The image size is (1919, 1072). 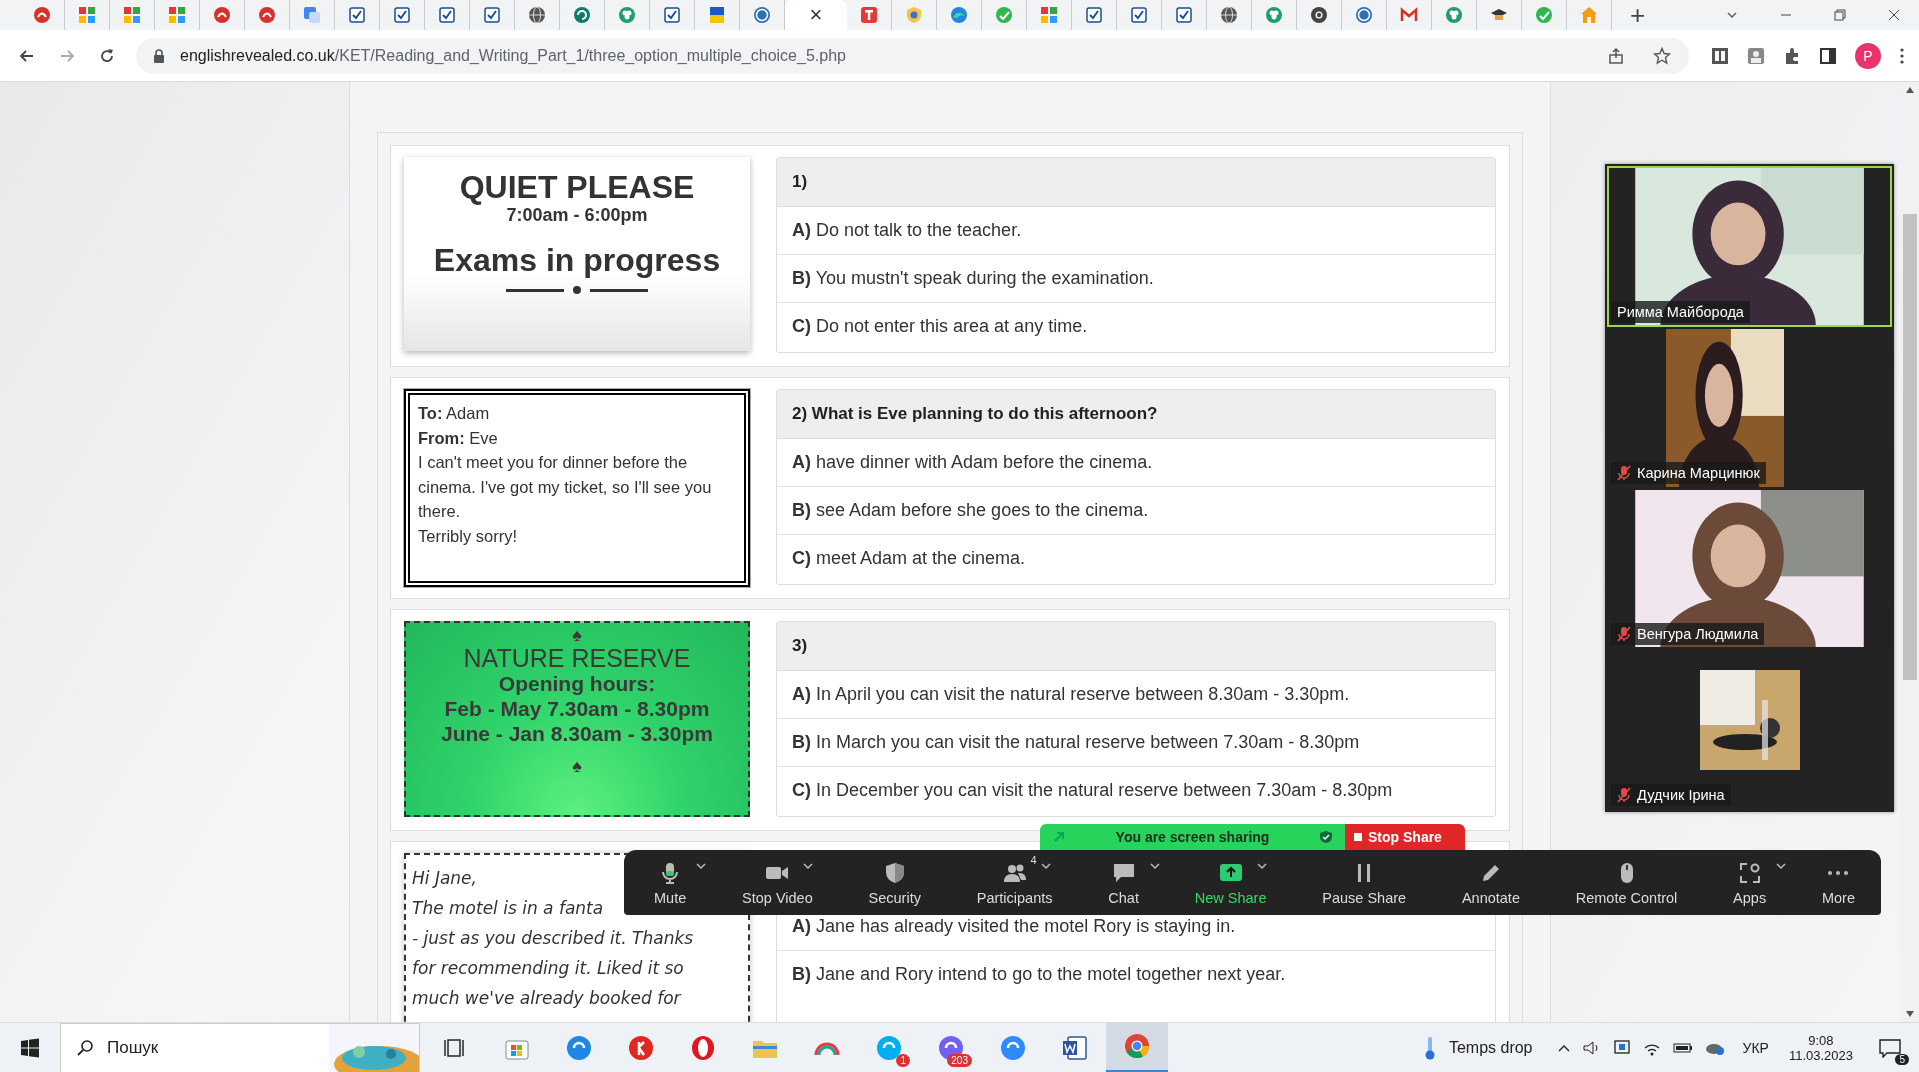 What do you see at coordinates (159, 55) in the screenshot?
I see `lock-icon` at bounding box center [159, 55].